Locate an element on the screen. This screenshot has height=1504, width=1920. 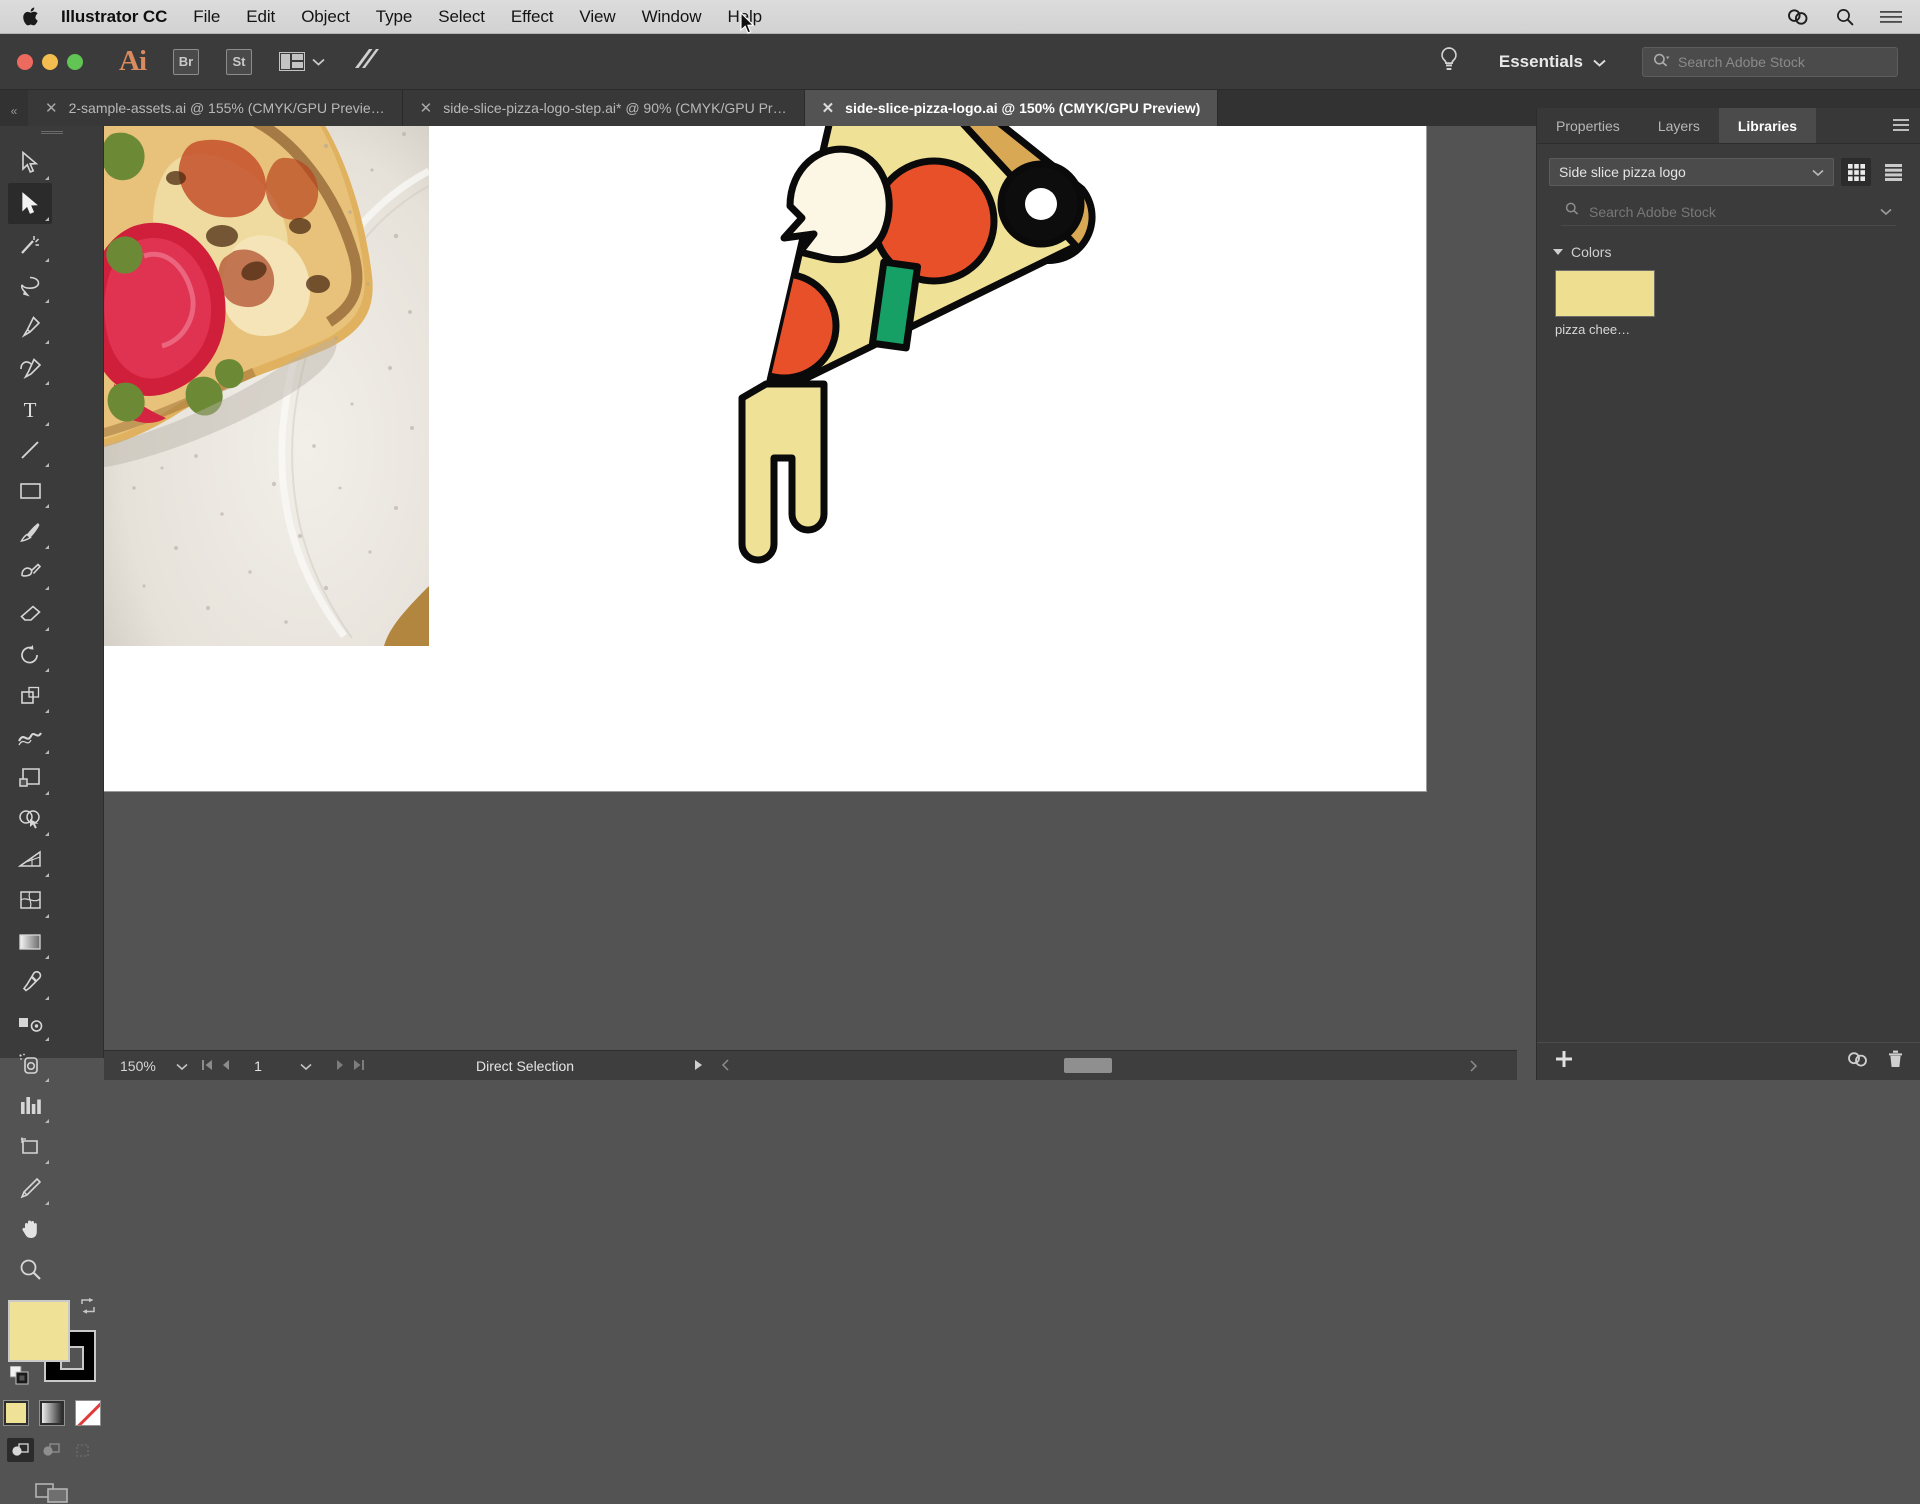
tab-libraries: Libraries is located at coordinates (1767, 125).